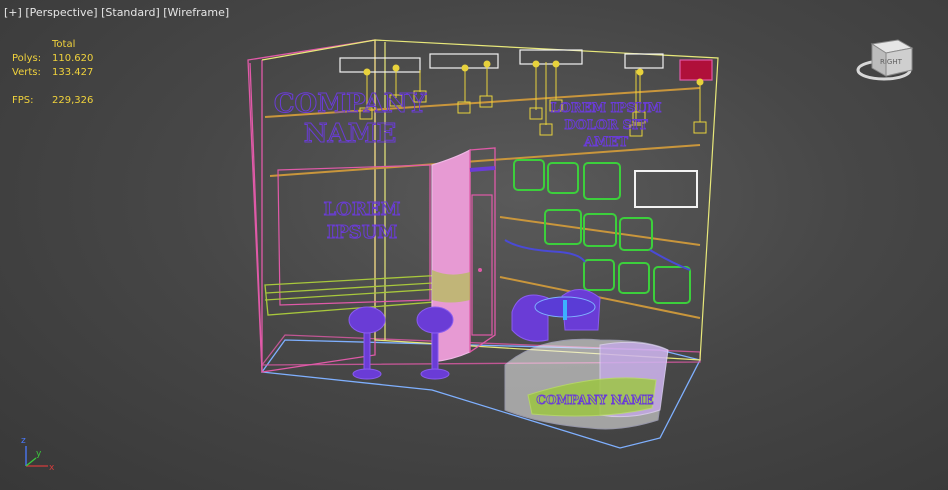  What do you see at coordinates (23, 441) in the screenshot?
I see `svg-text: z` at bounding box center [23, 441].